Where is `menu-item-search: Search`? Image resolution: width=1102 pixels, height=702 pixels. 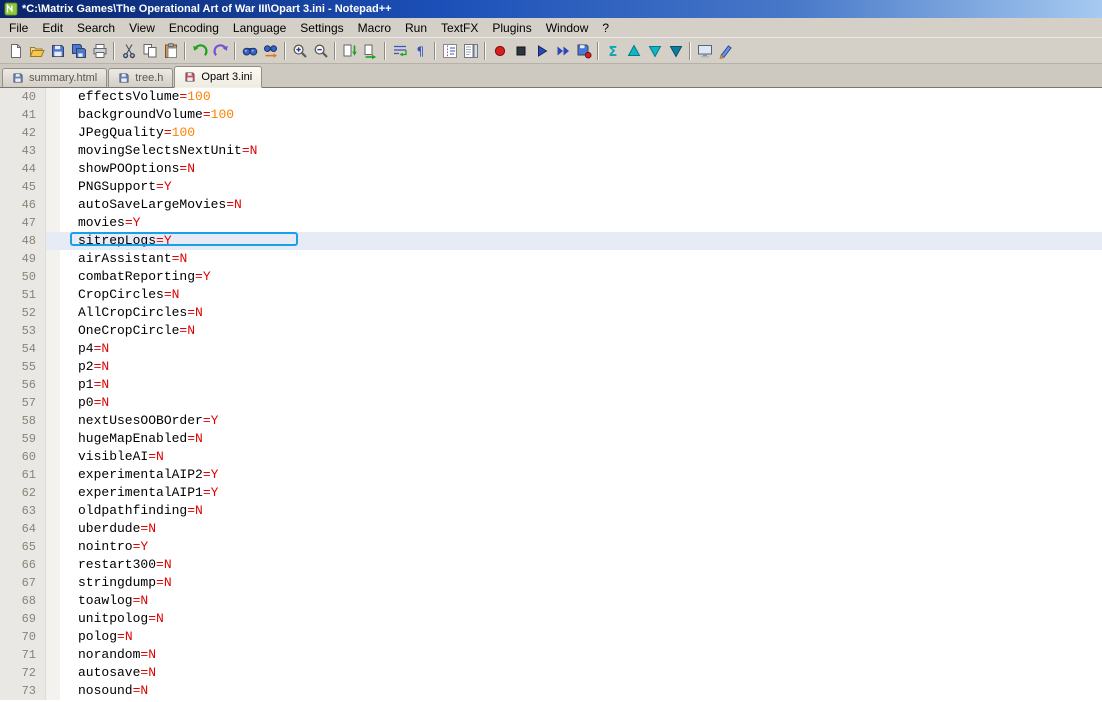
menu-item-search: Search is located at coordinates (96, 28).